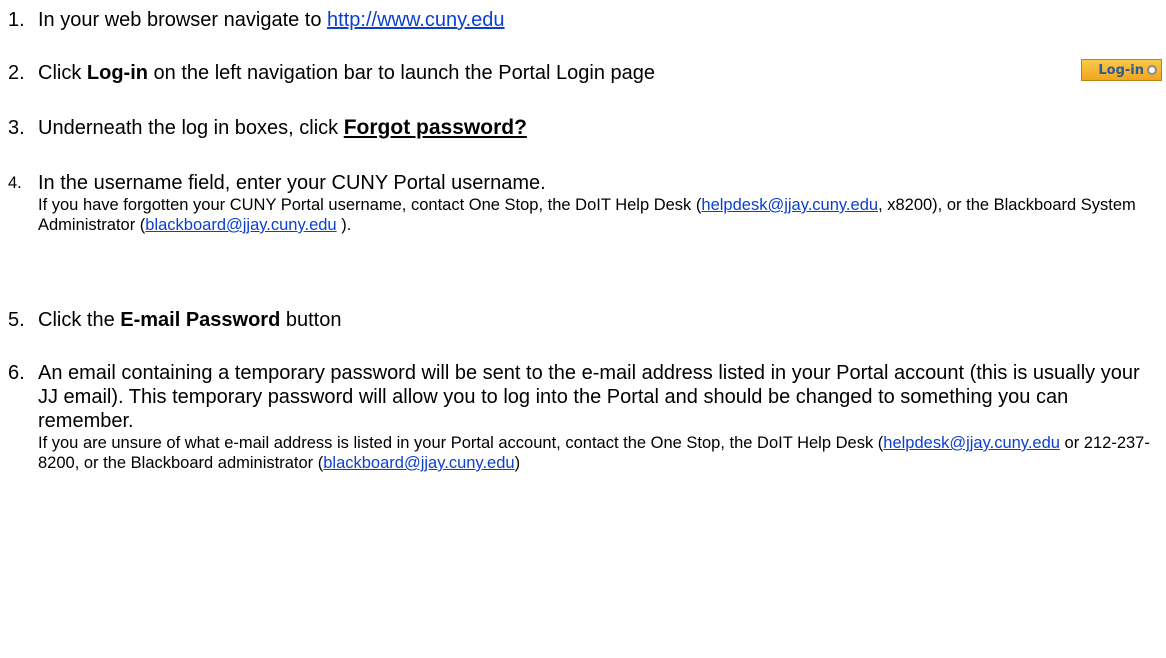 The height and width of the screenshot is (658, 1166). What do you see at coordinates (344, 225) in the screenshot?
I see `subtext-post: ).` at bounding box center [344, 225].